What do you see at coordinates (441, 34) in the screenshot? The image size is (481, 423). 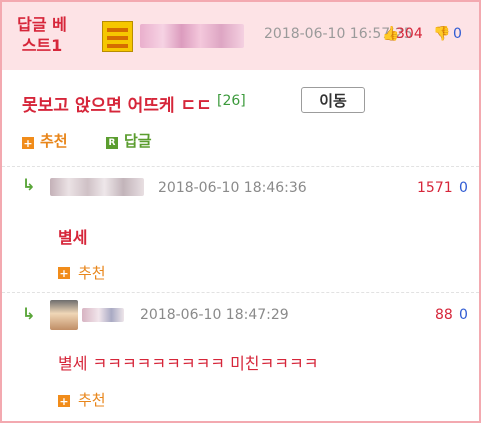 I see `thumbs-down-icon: 👎` at bounding box center [441, 34].